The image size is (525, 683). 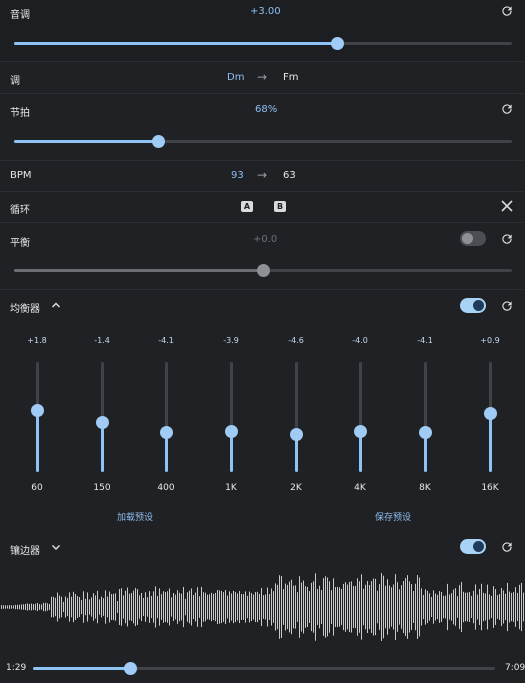 I want to click on balance-slider-fill, so click(x=138, y=270).